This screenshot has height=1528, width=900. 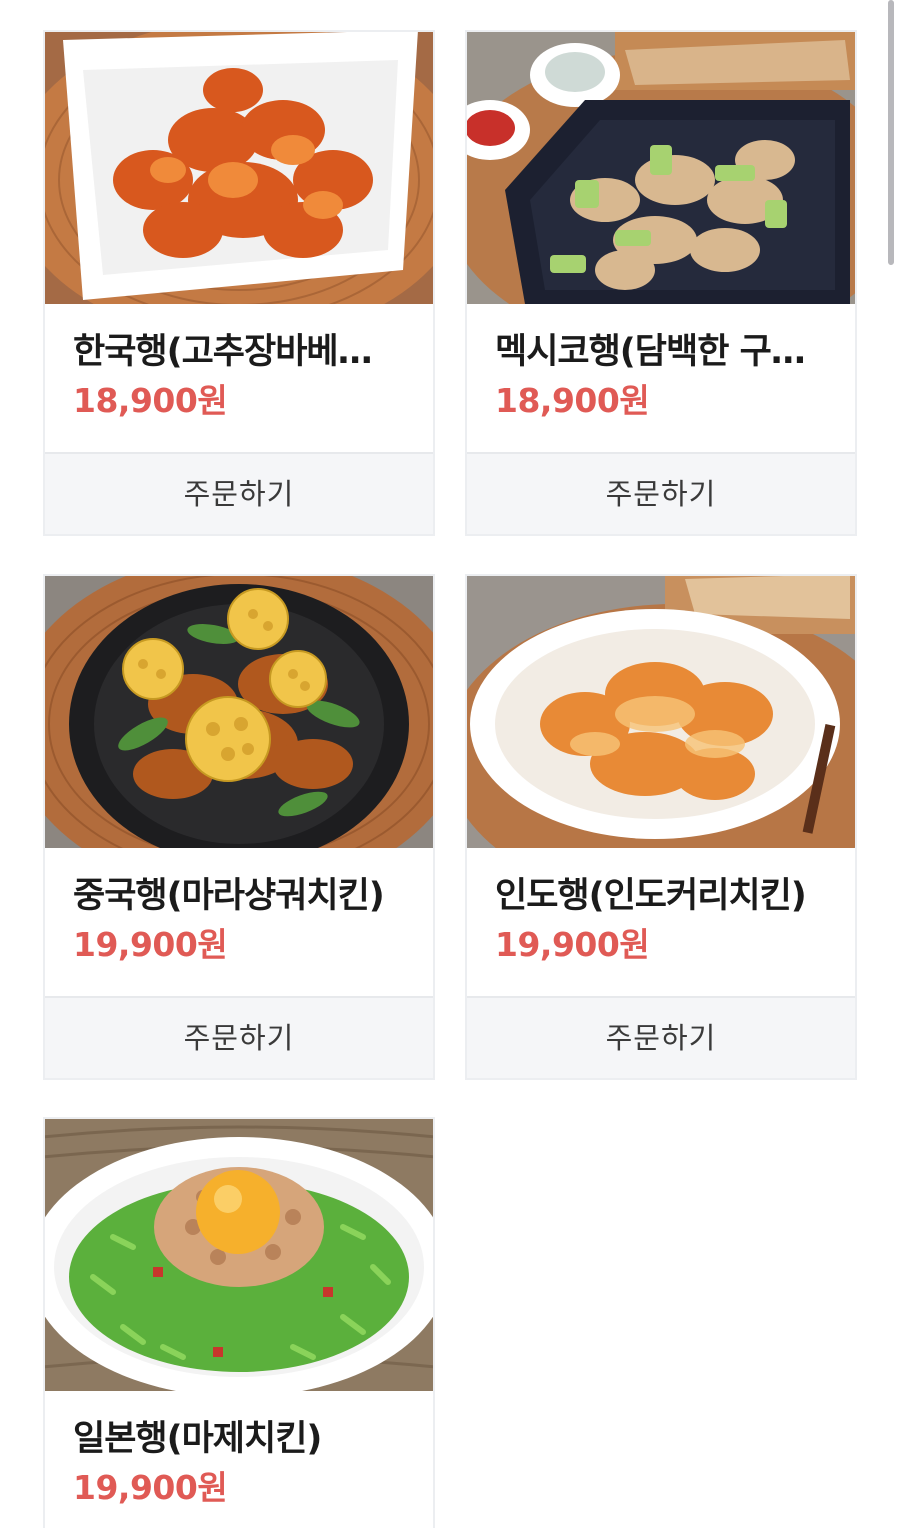 What do you see at coordinates (239, 378) in the screenshot?
I see `product-info: 한국행(고추장바베큐치킨) 18,900원` at bounding box center [239, 378].